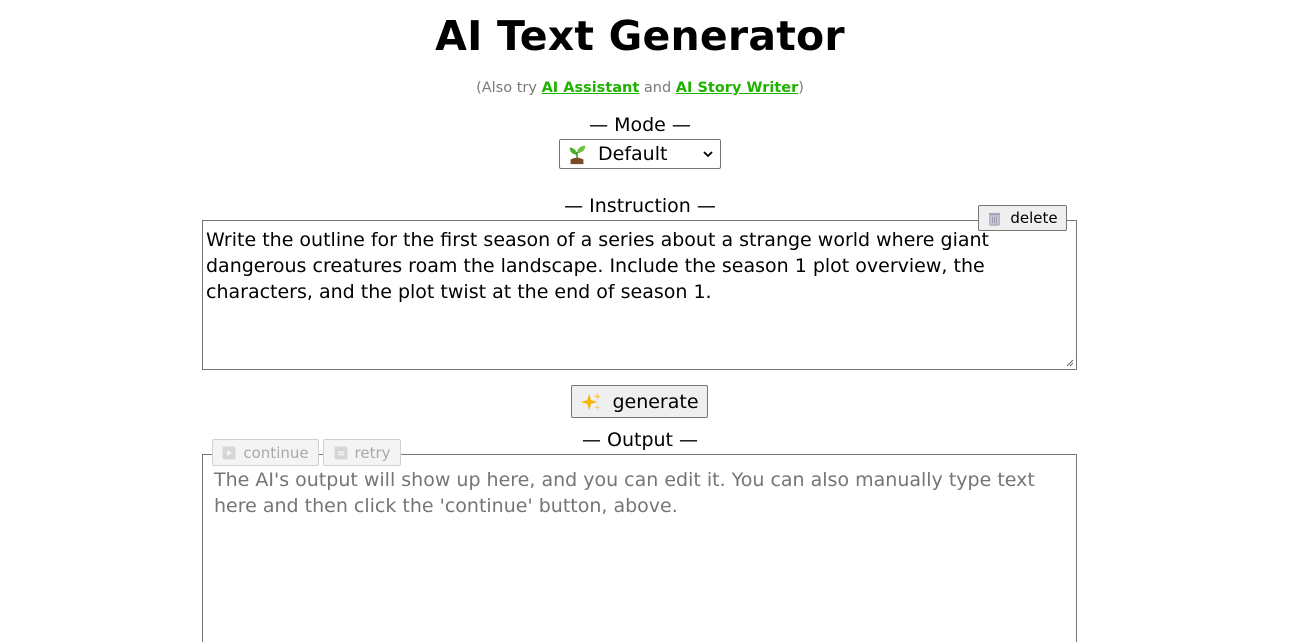 This screenshot has height=642, width=1289. Describe the element at coordinates (1034, 218) in the screenshot. I see `delete-label: delete` at that location.